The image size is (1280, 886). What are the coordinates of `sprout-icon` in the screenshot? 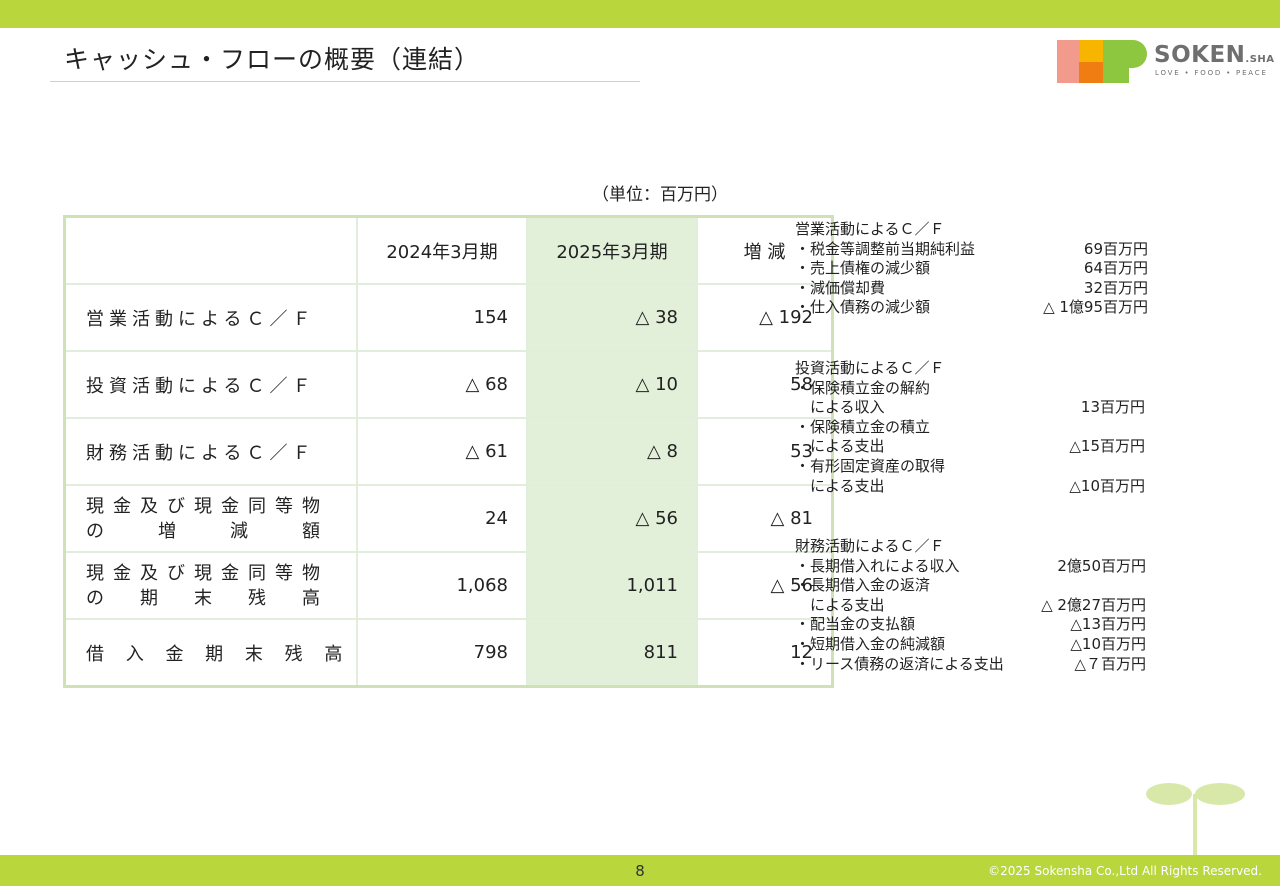 It's located at (1195, 820).